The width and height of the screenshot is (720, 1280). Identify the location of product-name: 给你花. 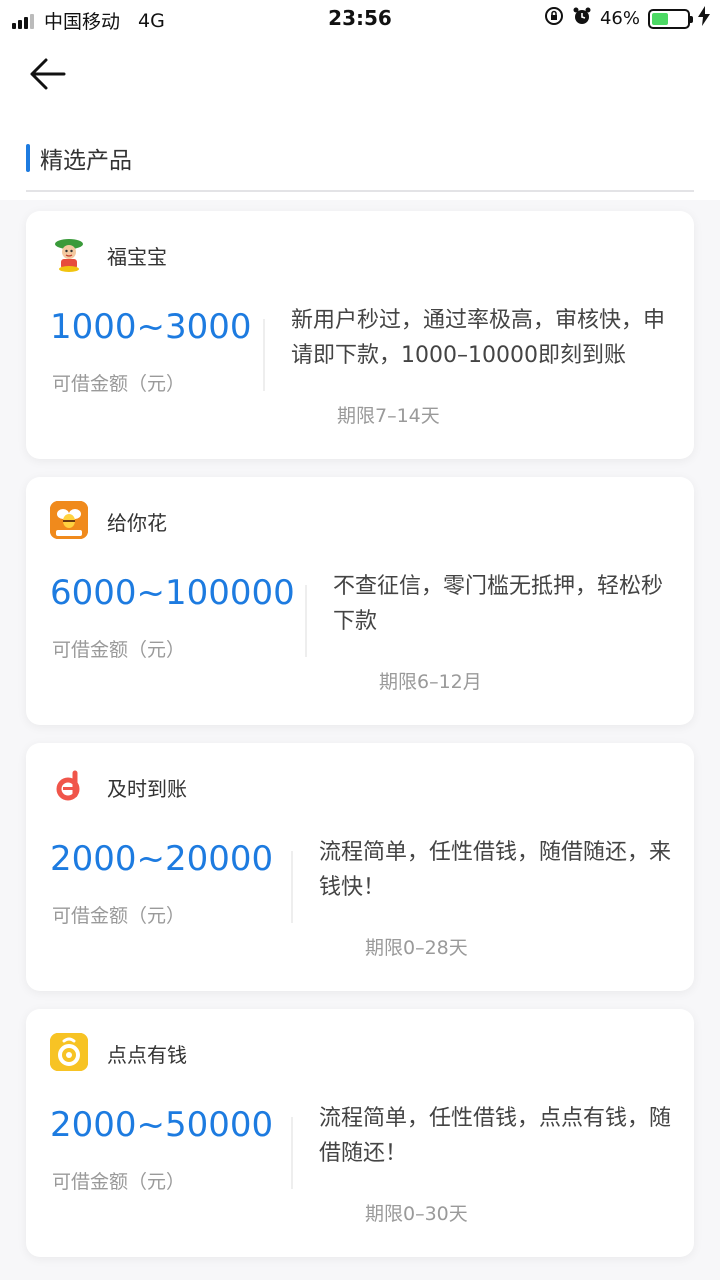
(137, 523).